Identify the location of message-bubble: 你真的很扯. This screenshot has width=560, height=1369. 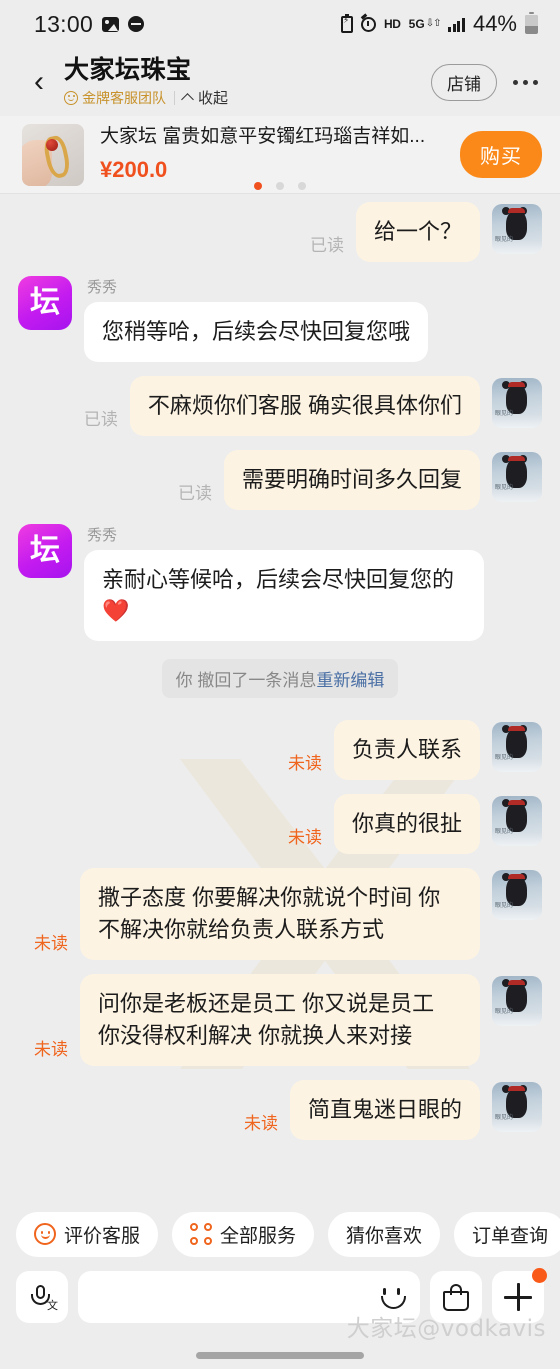
(406, 824).